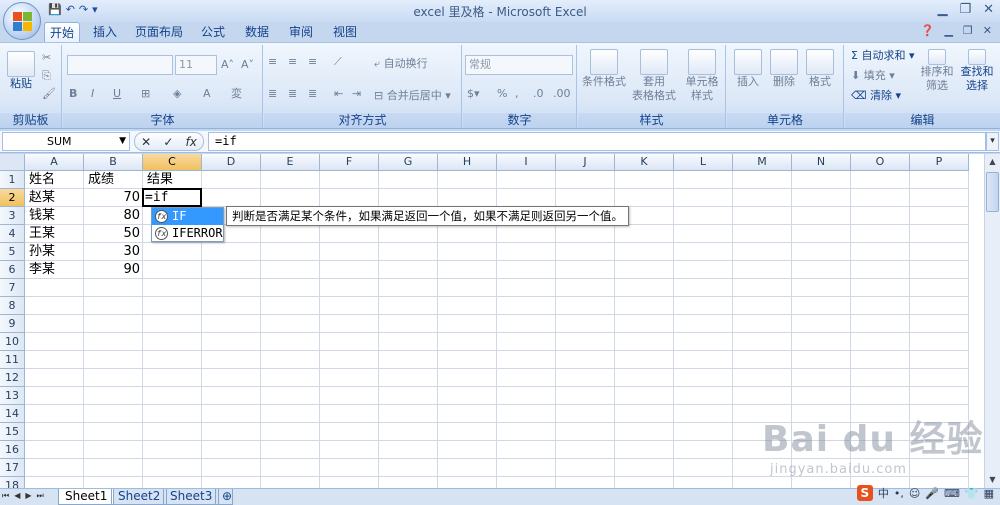 This screenshot has height=505, width=1000. Describe the element at coordinates (86, 497) in the screenshot. I see `sheet-tab-1: Sheet1` at that location.